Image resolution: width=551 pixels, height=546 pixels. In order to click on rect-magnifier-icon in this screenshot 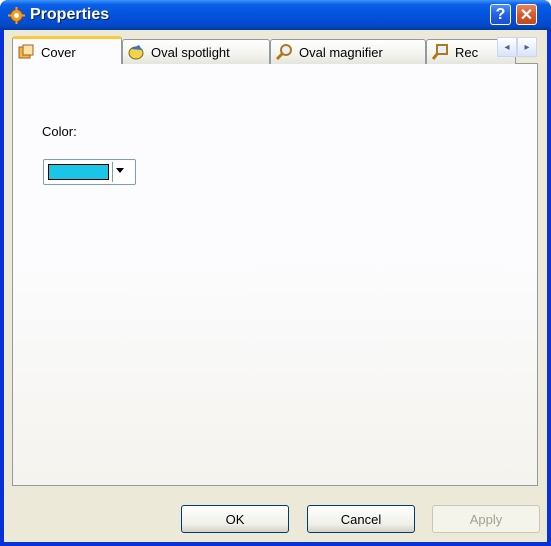, I will do `click(439, 52)`.